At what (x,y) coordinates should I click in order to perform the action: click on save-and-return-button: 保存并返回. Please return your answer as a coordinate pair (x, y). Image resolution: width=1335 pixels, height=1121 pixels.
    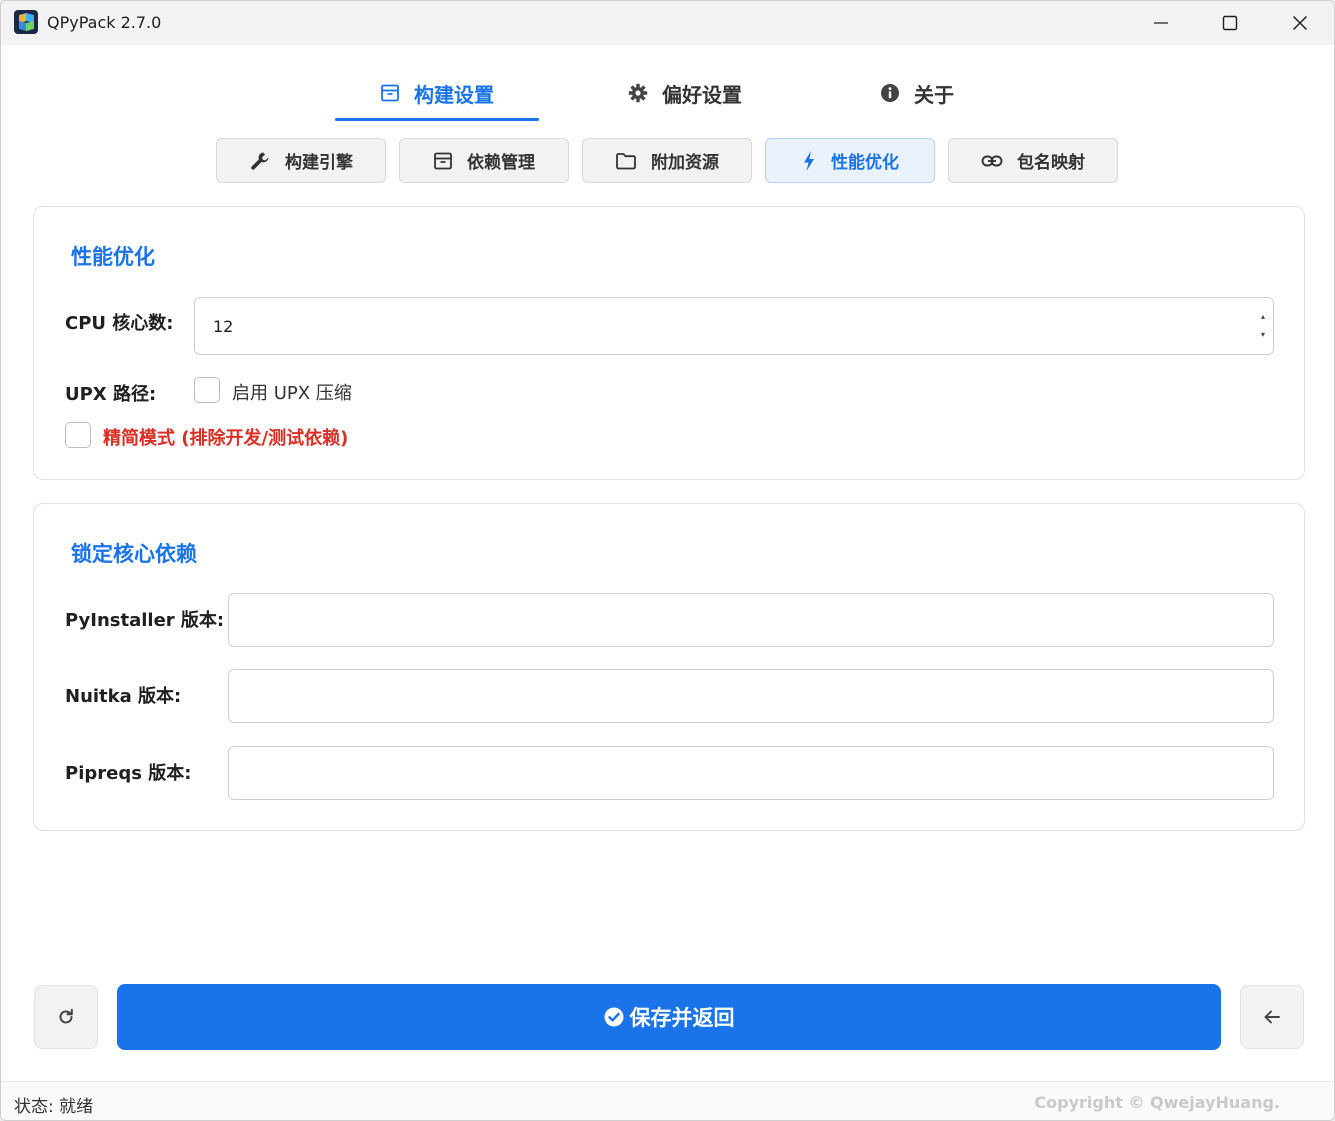
    Looking at the image, I should click on (669, 1017).